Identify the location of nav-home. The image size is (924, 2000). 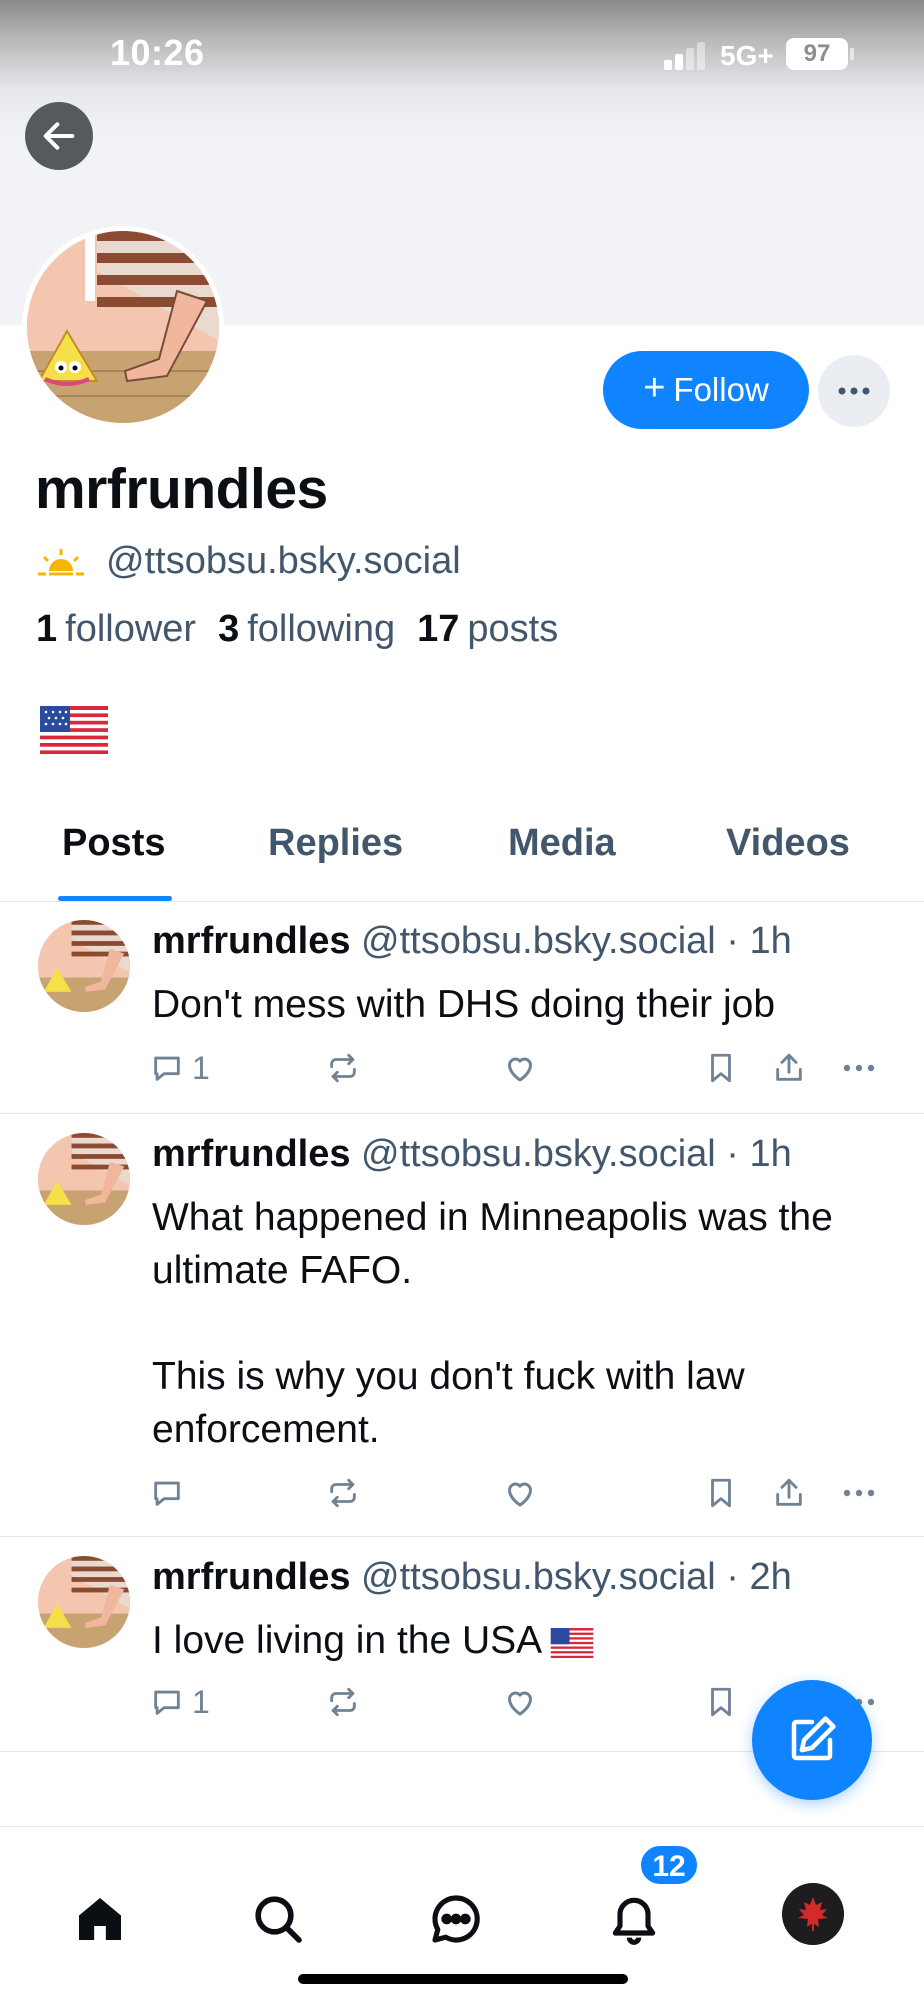
(100, 1919).